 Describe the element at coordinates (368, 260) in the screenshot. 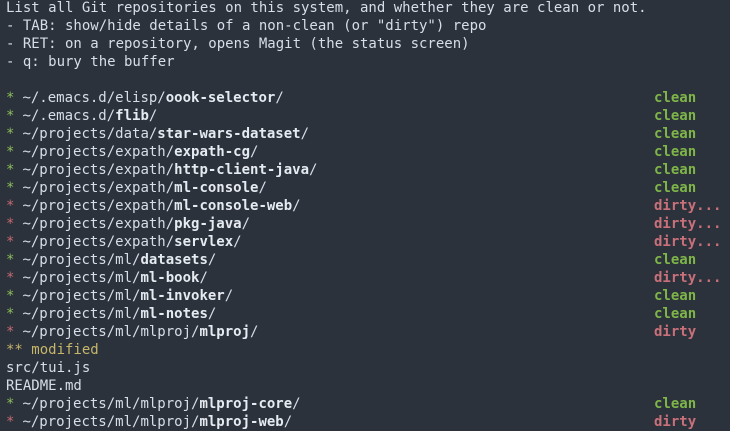

I see `repository-row: * ~/projects/ml/datasets/ clean` at that location.